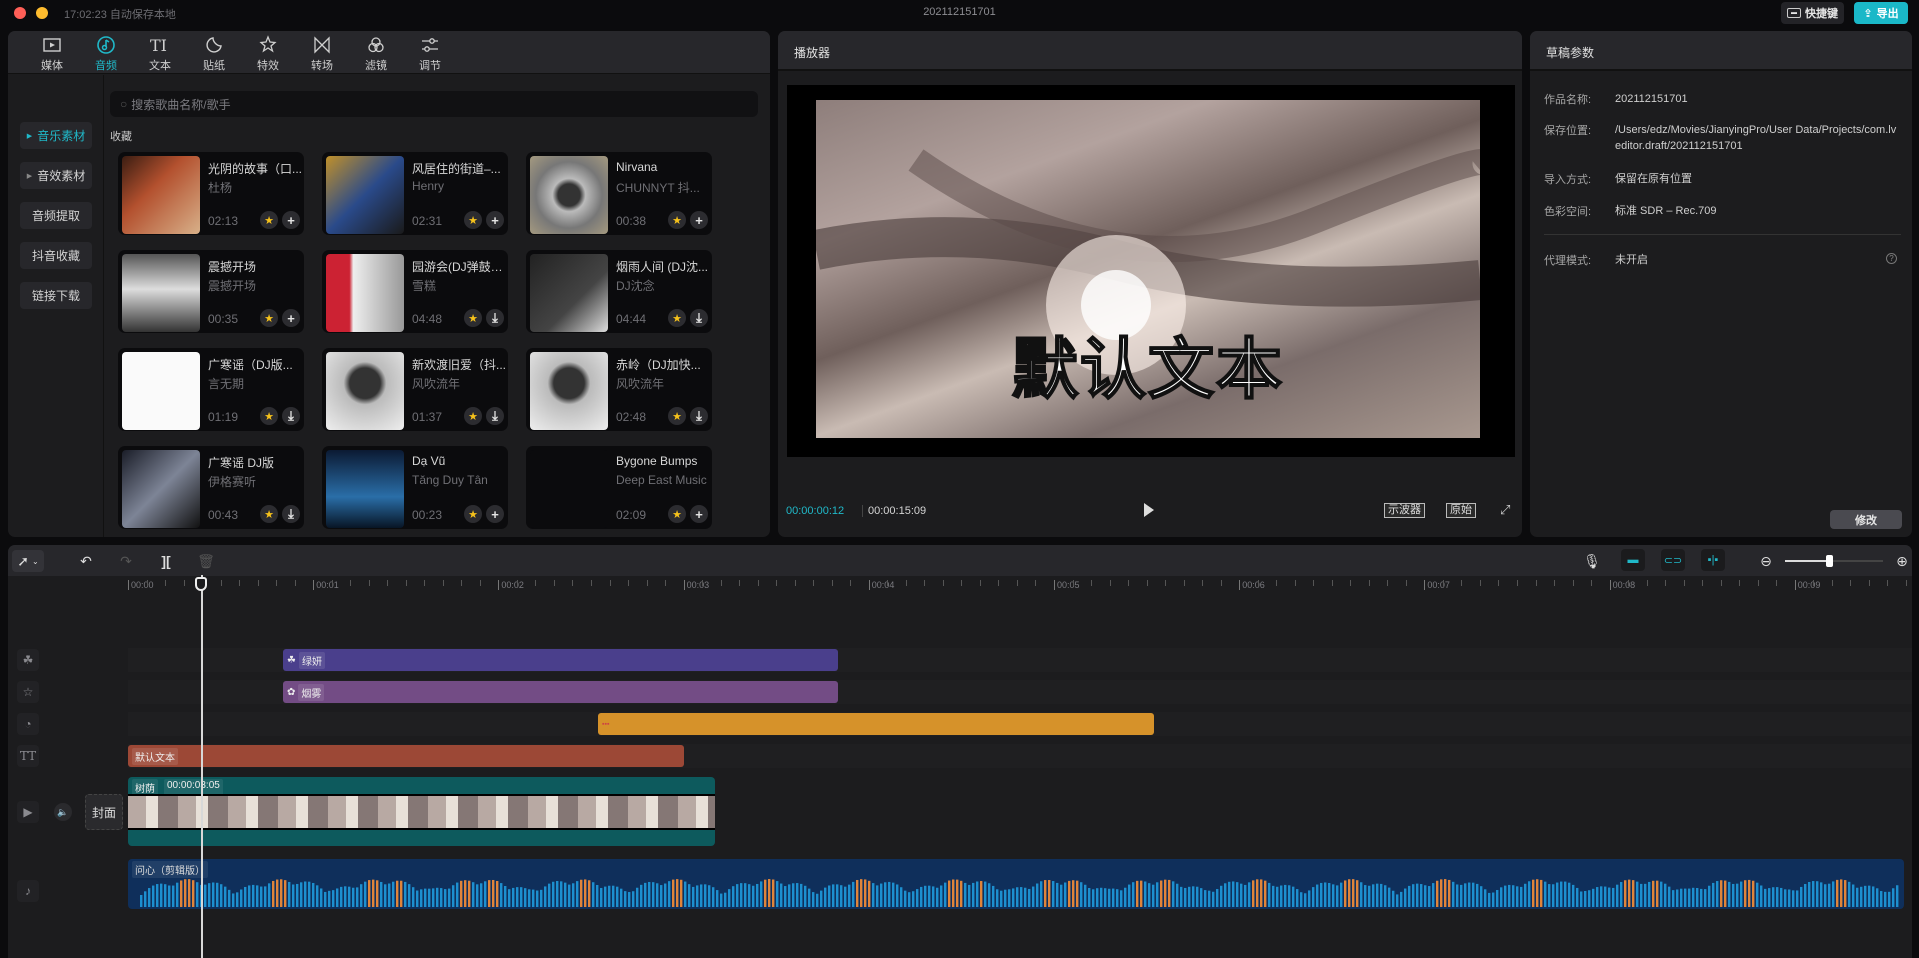 Image resolution: width=1919 pixels, height=958 pixels. What do you see at coordinates (1866, 519) in the screenshot?
I see `modify-button: 修改` at bounding box center [1866, 519].